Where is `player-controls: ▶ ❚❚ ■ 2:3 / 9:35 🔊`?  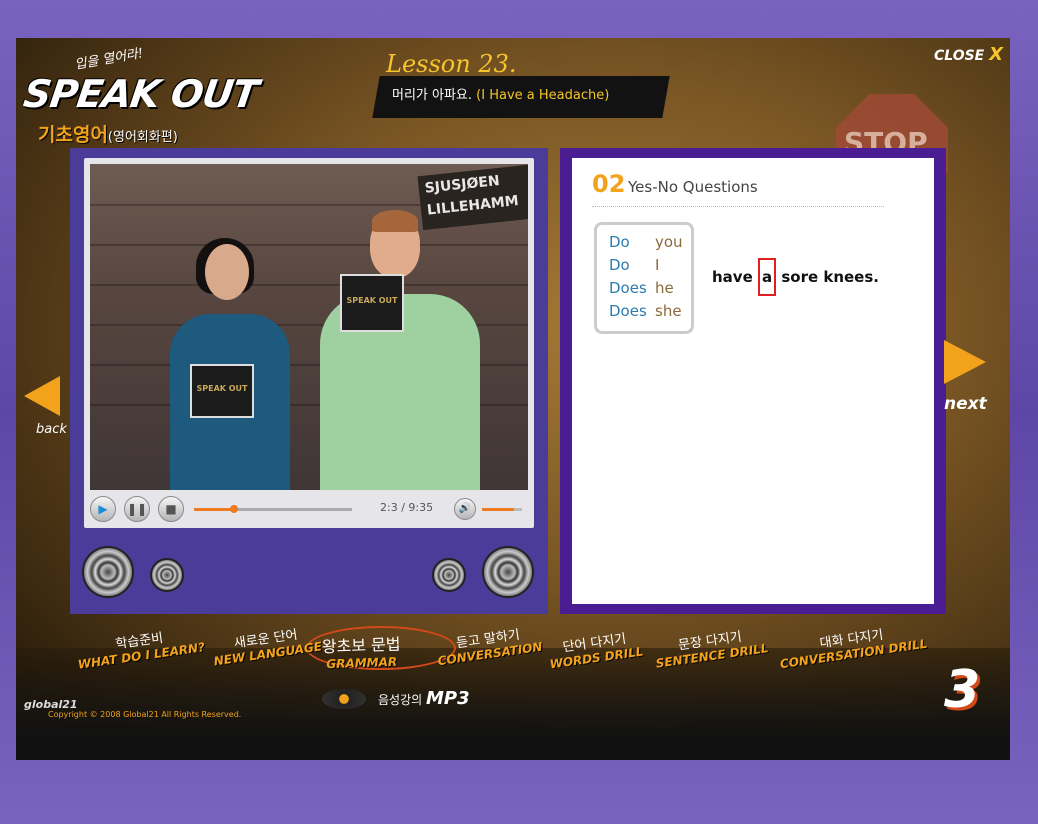
player-controls: ▶ ❚❚ ■ 2:3 / 9:35 🔊 is located at coordinates (309, 509).